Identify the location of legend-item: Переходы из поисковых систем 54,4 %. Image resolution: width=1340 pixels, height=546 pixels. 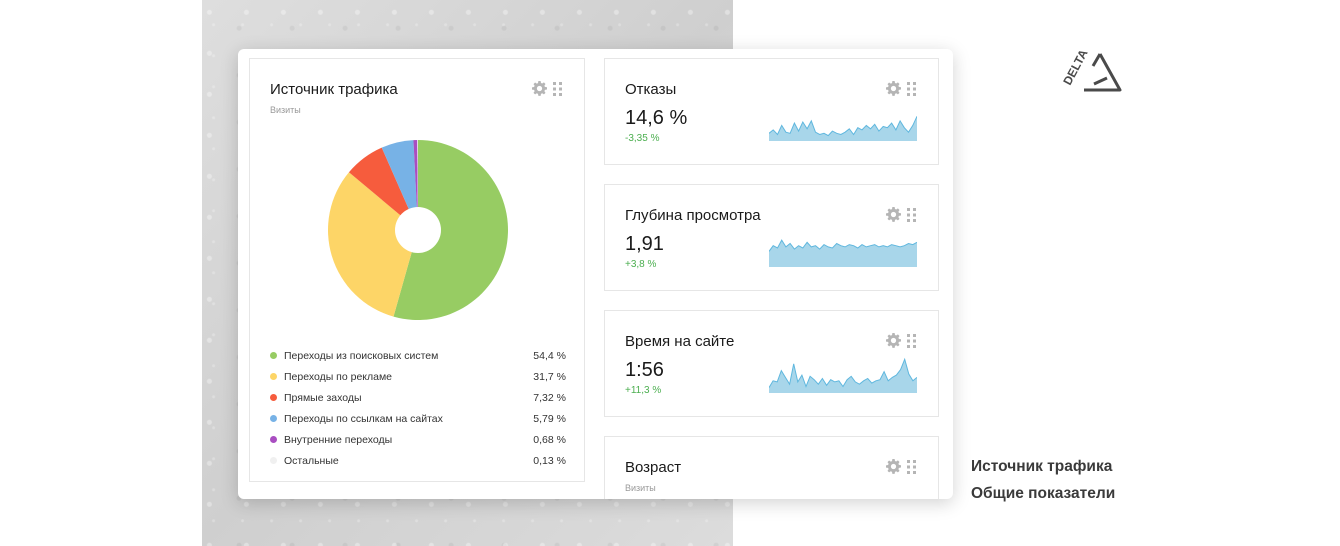
(418, 355).